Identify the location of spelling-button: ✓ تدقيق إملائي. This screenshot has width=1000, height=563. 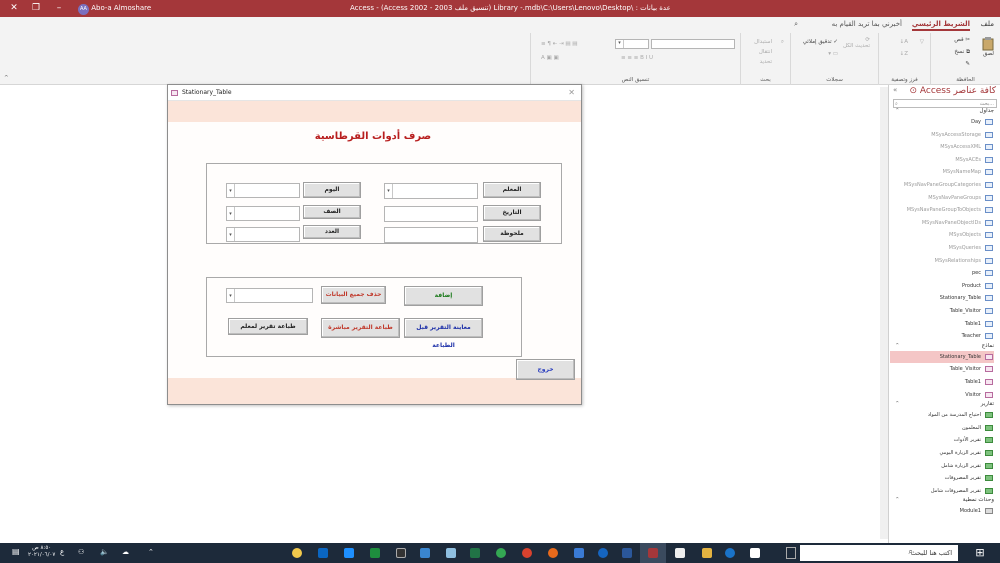
(820, 42).